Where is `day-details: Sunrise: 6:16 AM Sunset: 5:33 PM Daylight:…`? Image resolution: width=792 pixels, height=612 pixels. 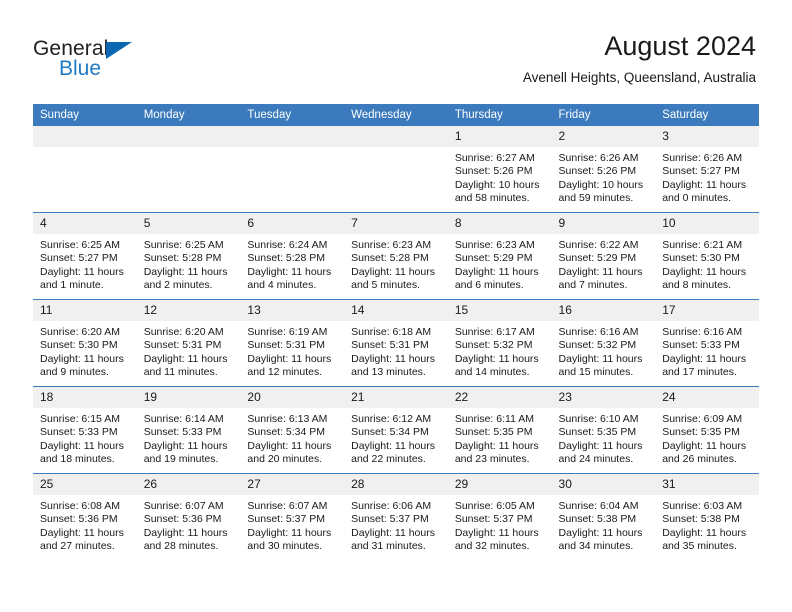 day-details: Sunrise: 6:16 AM Sunset: 5:33 PM Daylight:… is located at coordinates (707, 350).